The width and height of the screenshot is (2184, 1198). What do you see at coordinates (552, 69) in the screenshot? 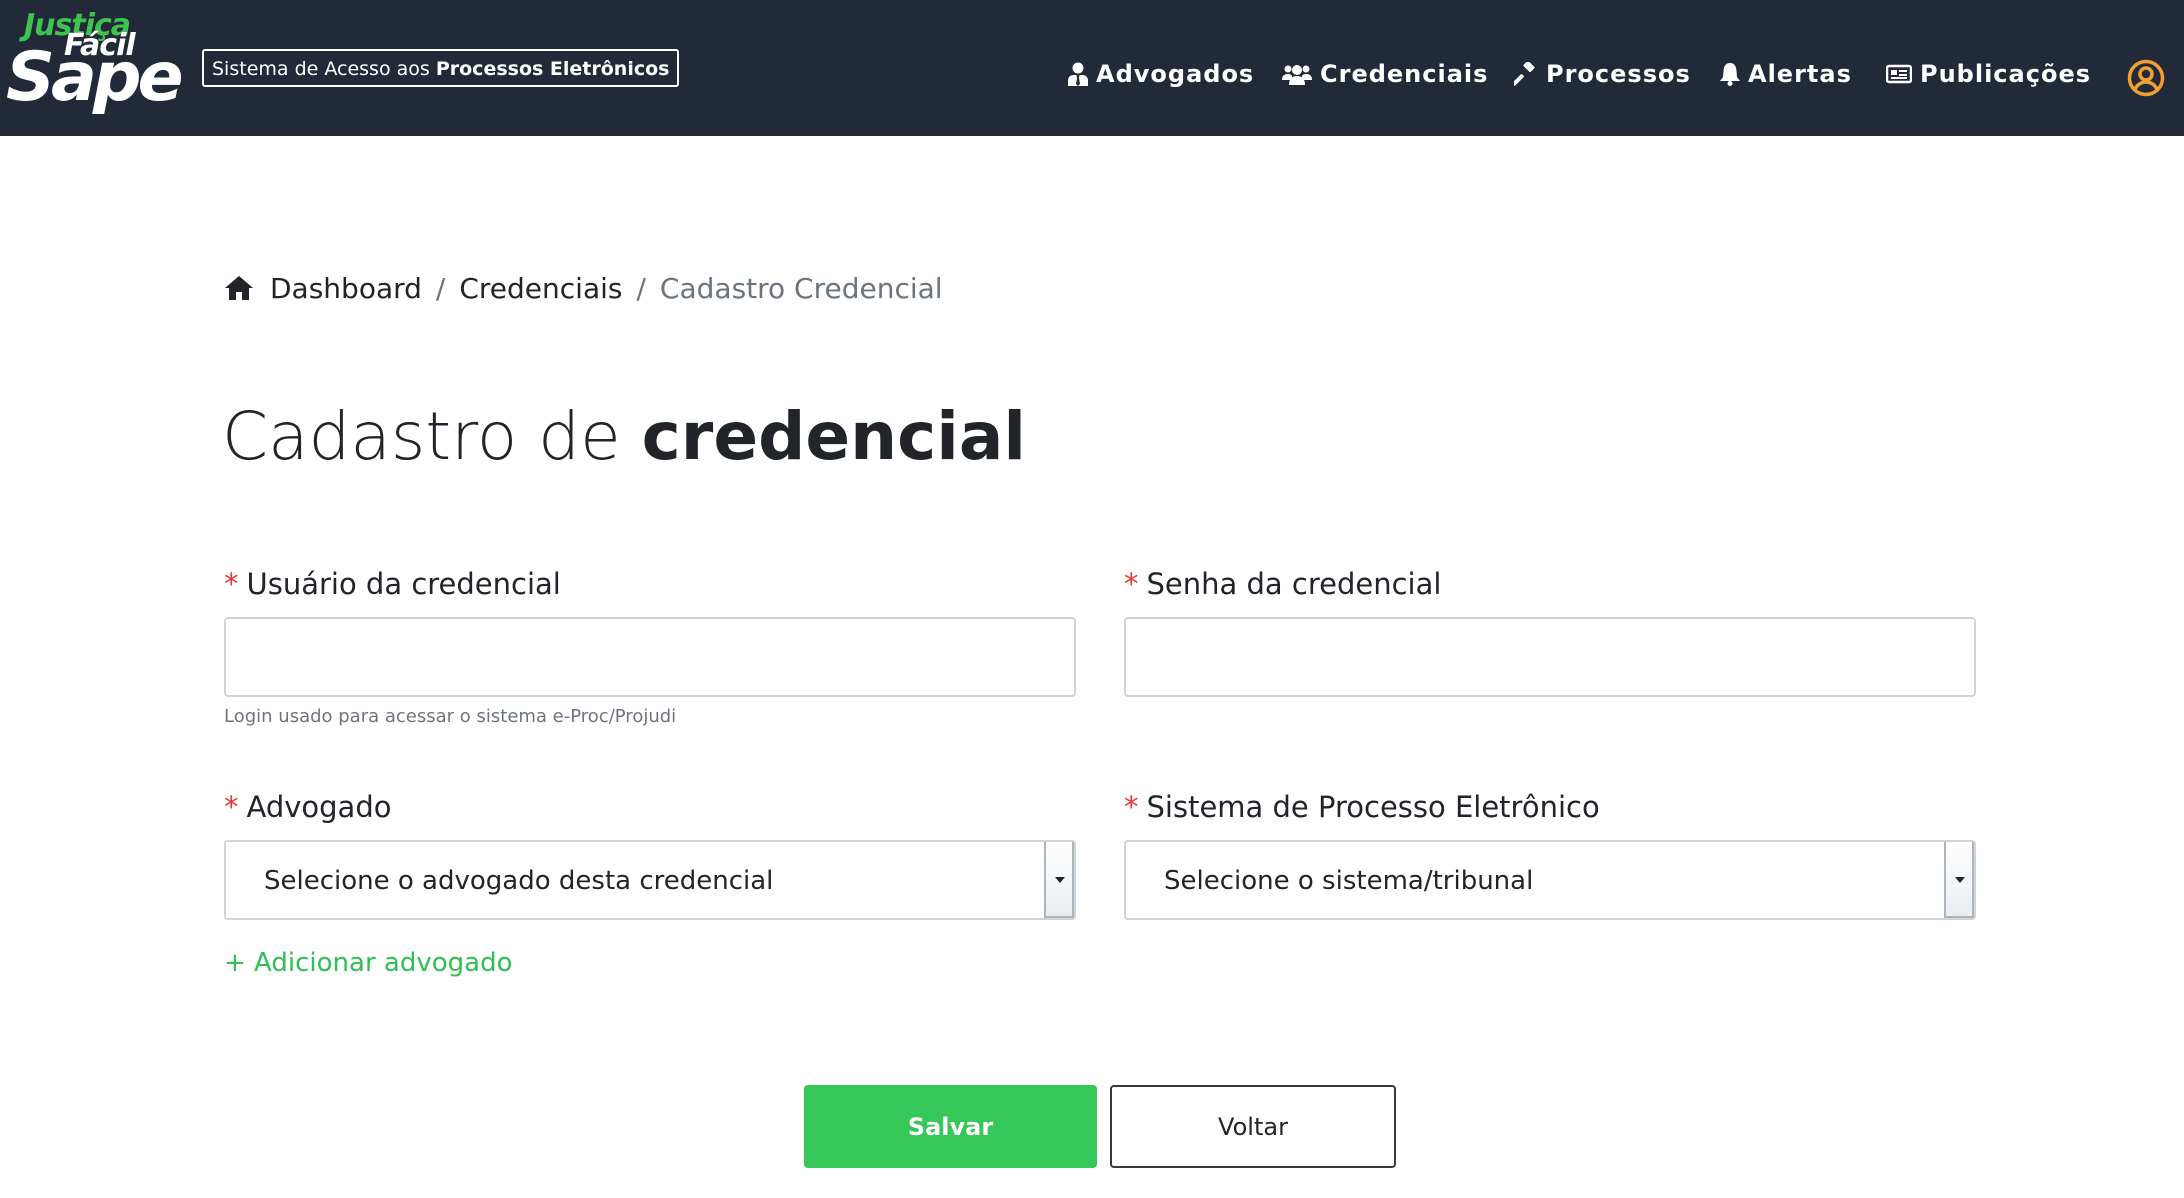
I see `tagline-bold: Processos Eletrônicos` at bounding box center [552, 69].